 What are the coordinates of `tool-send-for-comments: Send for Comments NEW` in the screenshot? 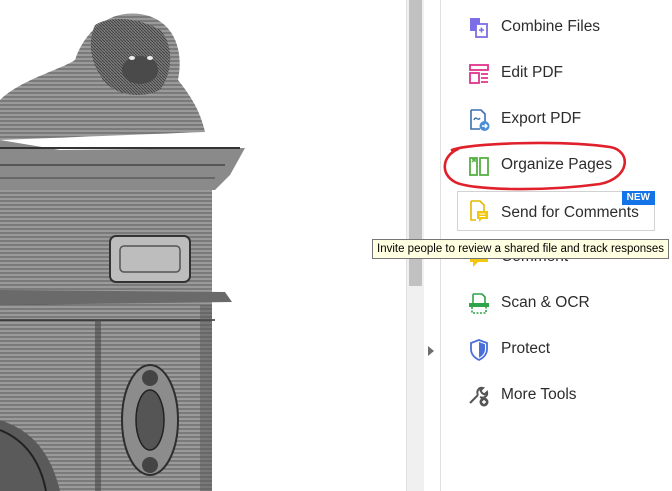 It's located at (556, 211).